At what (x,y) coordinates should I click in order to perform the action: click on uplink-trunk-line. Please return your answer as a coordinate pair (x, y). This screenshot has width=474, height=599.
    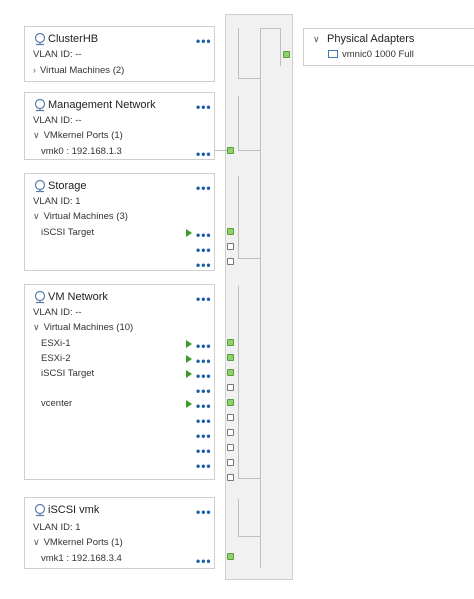
    Looking at the image, I should click on (260, 298).